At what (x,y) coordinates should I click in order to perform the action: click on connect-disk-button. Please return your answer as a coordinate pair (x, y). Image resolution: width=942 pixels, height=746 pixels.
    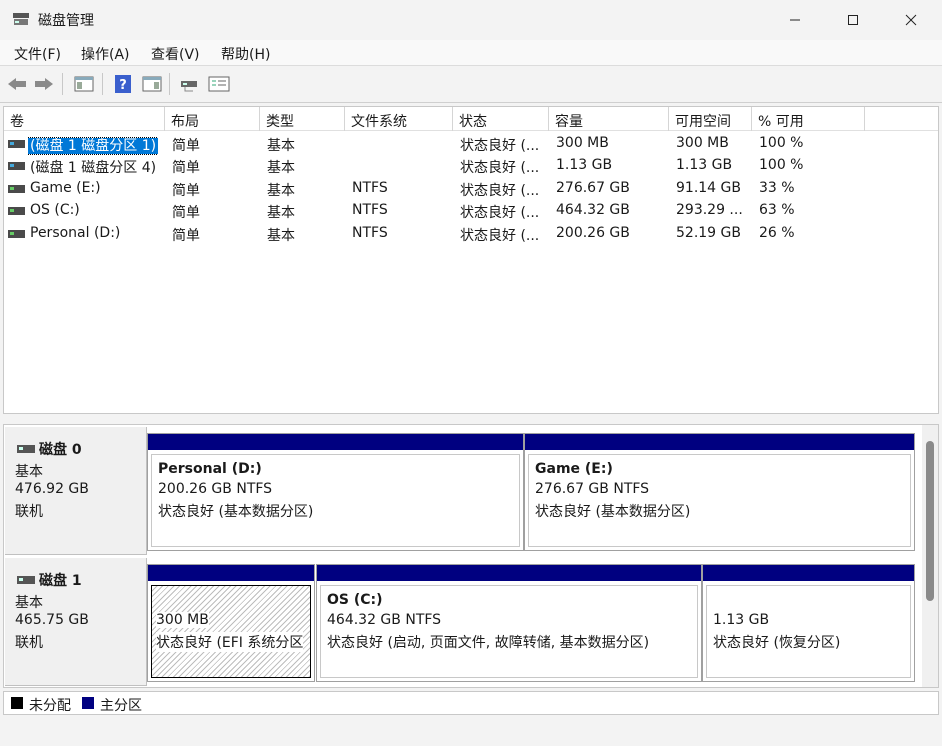
    Looking at the image, I should click on (190, 84).